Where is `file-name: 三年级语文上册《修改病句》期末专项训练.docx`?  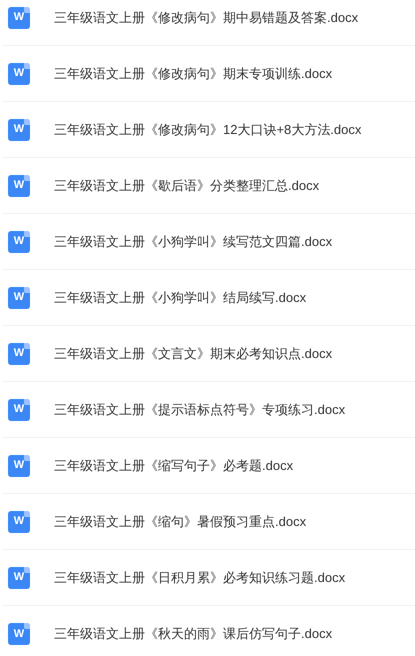
file-name: 三年级语文上册《修改病句》期末专项训练.docx is located at coordinates (193, 74).